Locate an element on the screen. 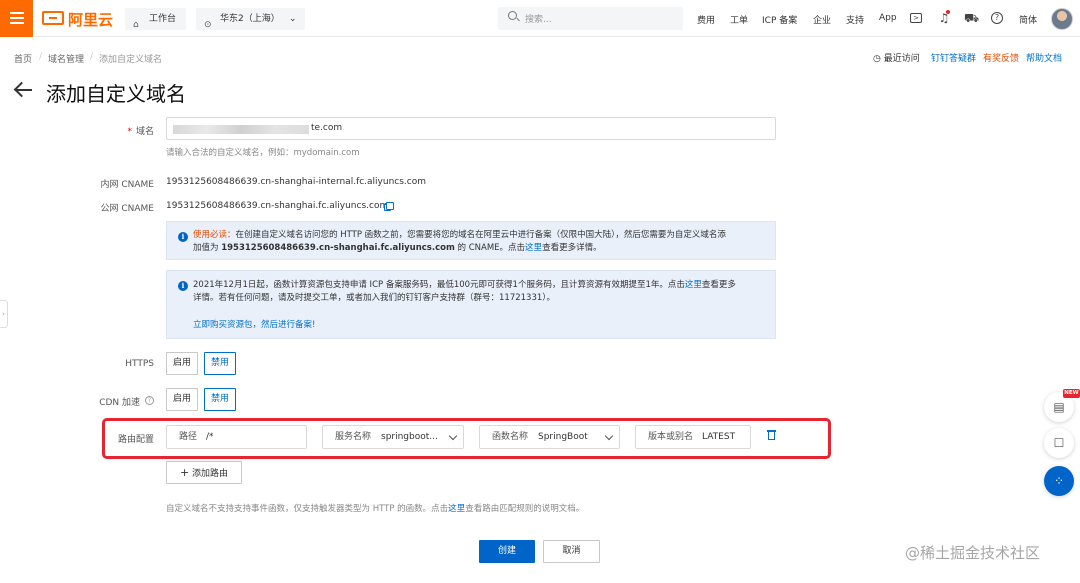 This screenshot has width=1080, height=583. nav-app: App is located at coordinates (888, 18).